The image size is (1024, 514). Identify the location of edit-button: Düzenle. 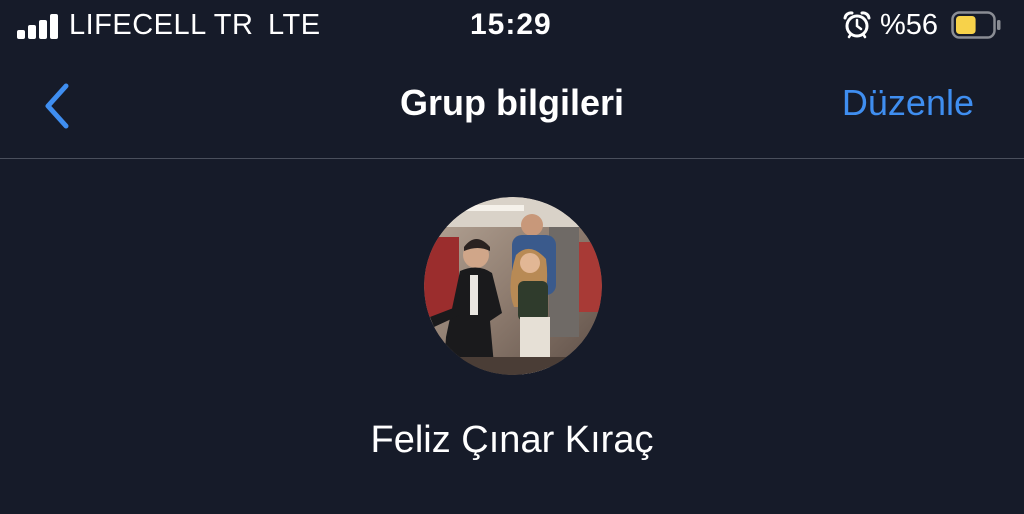
(908, 103).